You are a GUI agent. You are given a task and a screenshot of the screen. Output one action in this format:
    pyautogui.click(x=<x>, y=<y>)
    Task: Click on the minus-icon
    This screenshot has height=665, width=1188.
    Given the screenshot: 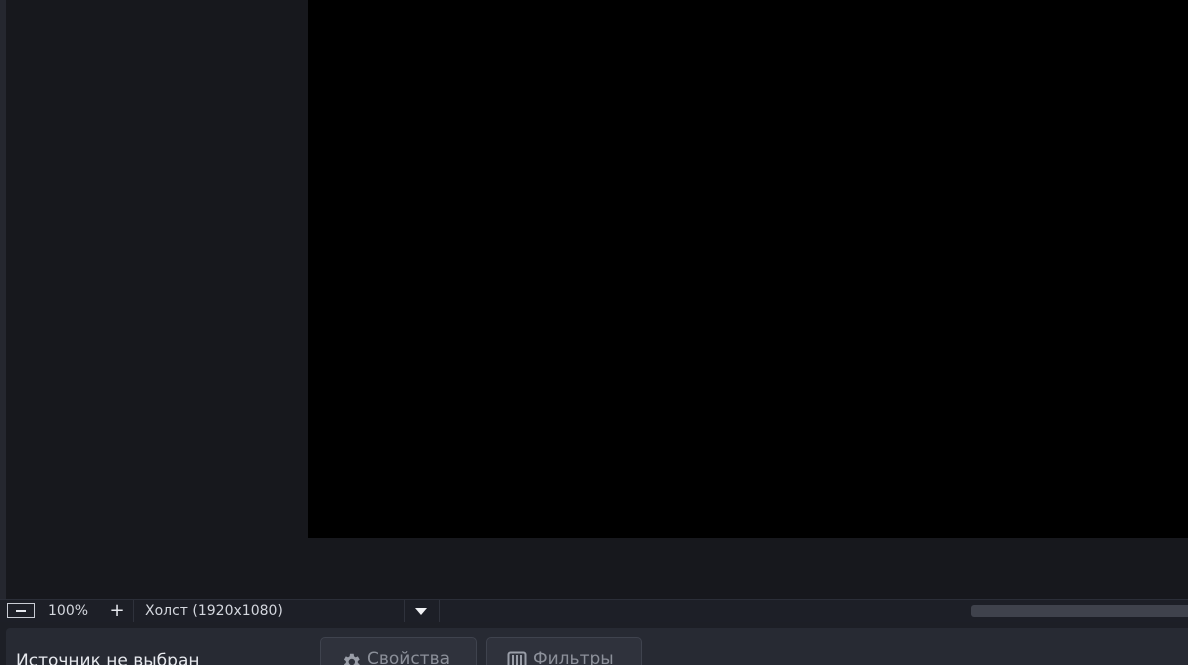 What is the action you would take?
    pyautogui.click(x=21, y=611)
    